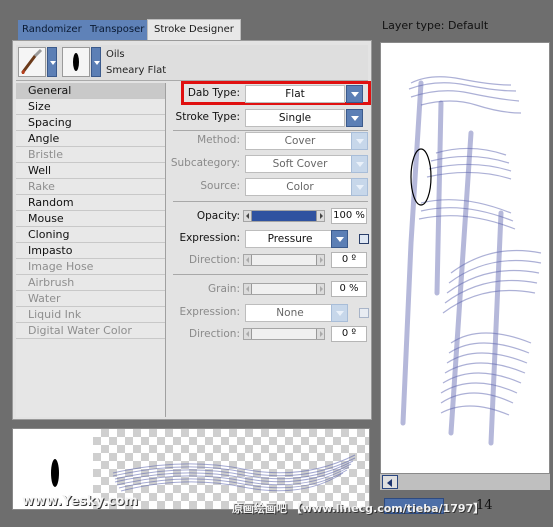 This screenshot has height=527, width=553. What do you see at coordinates (390, 482) in the screenshot?
I see `scroll-left-arrow-icon` at bounding box center [390, 482].